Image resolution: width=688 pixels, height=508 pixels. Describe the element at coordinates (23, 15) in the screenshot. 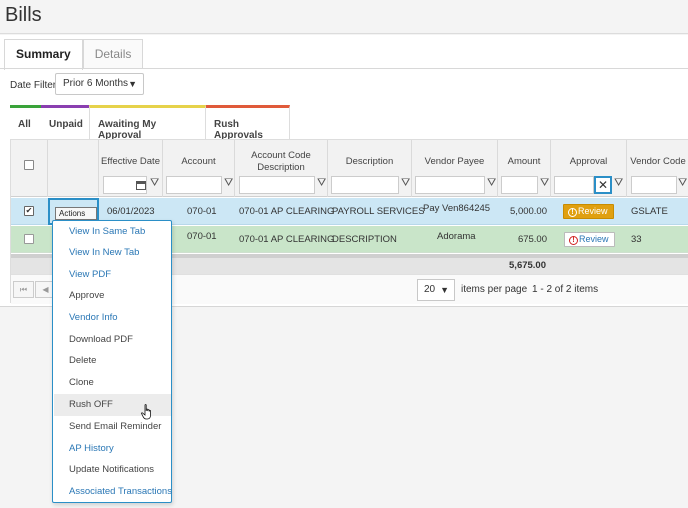

I see `page-title: Bills` at that location.